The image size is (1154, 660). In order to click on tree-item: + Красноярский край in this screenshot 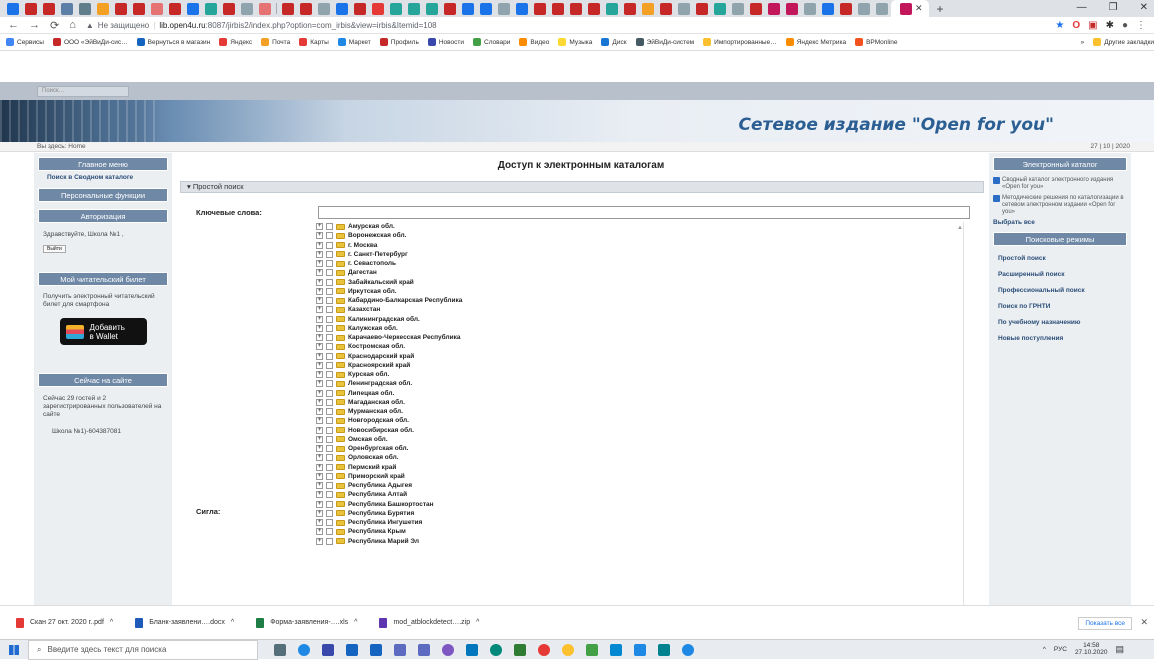, I will do `click(639, 365)`.